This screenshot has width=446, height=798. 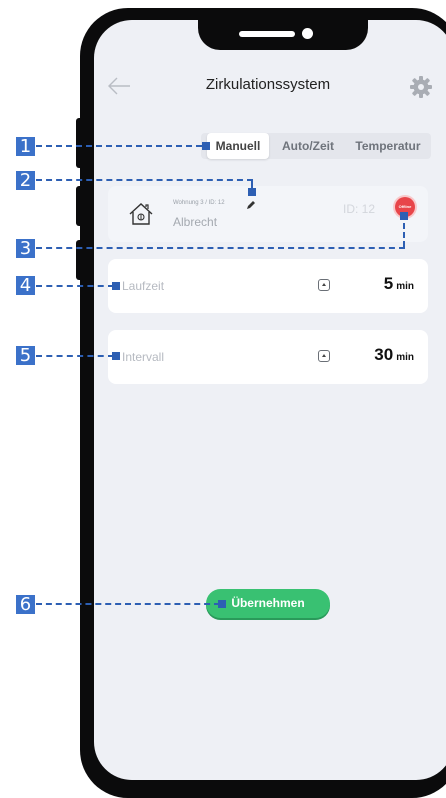 I want to click on mode-tabs: Manuell Auto/Zeit Temperatur, so click(x=316, y=146).